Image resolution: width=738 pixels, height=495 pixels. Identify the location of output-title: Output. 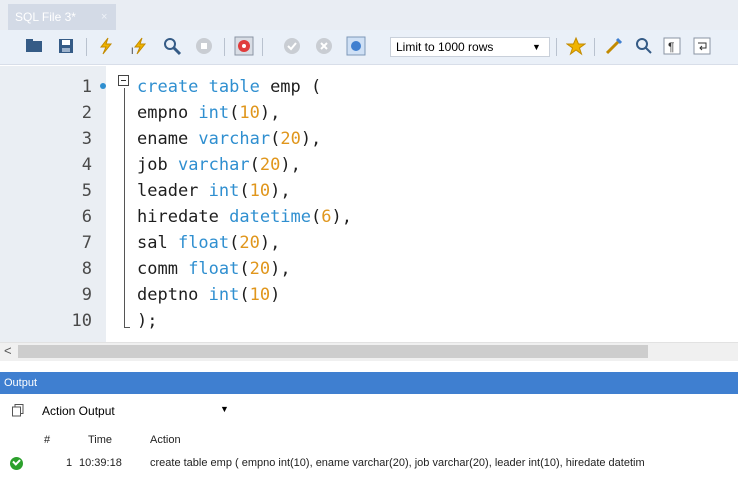
(21, 383).